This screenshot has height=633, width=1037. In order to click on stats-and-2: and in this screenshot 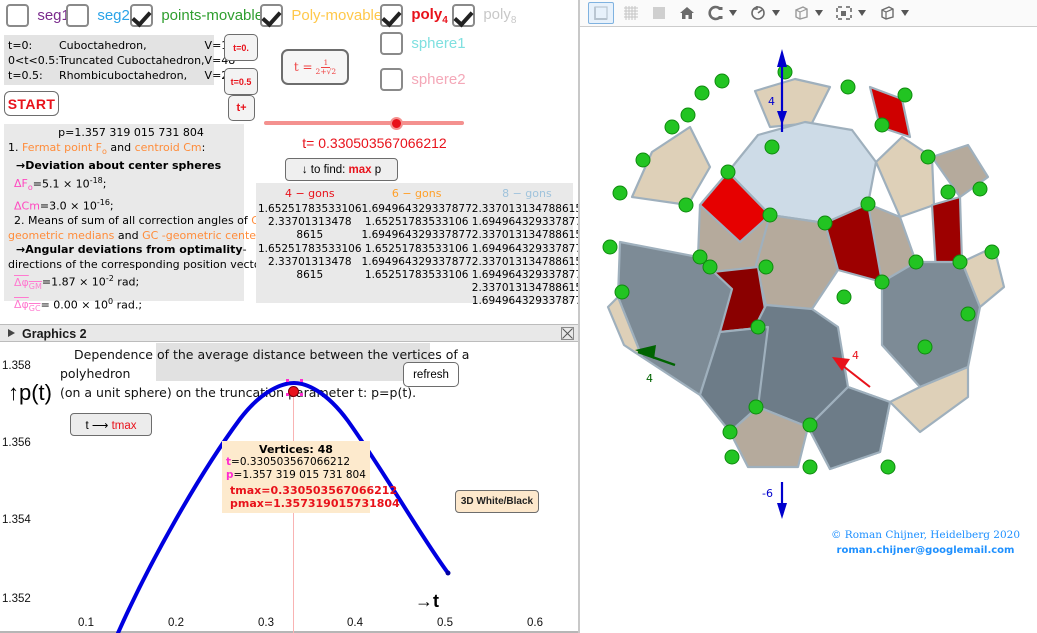, I will do `click(128, 235)`.